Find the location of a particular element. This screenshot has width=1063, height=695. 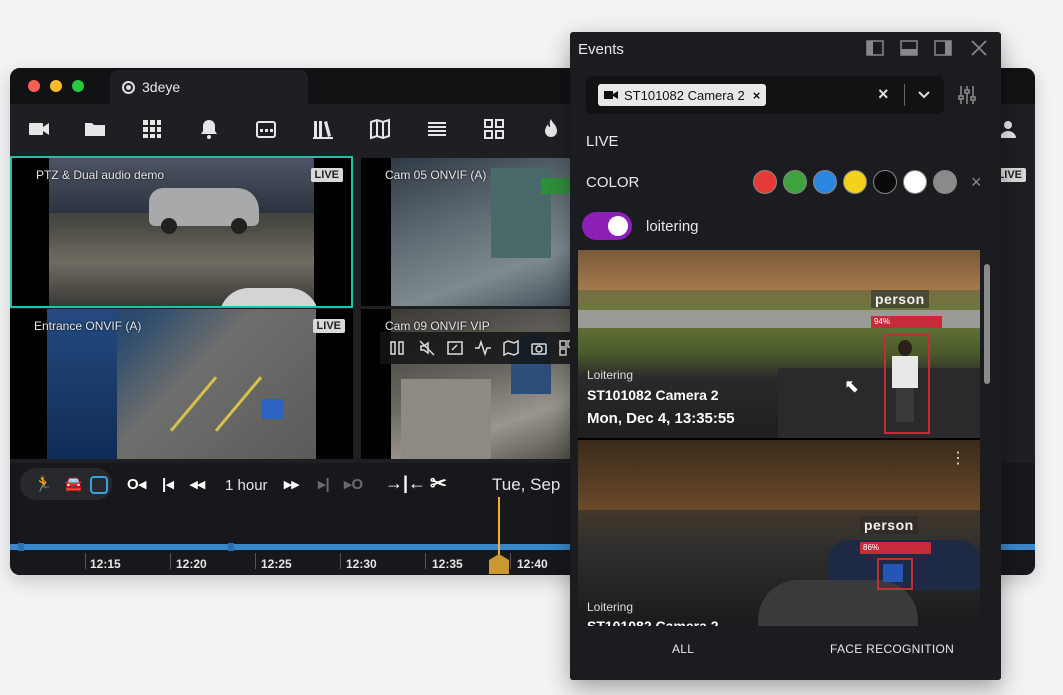

events-footer: ALL FACE RECOGNITION is located at coordinates (785, 654).